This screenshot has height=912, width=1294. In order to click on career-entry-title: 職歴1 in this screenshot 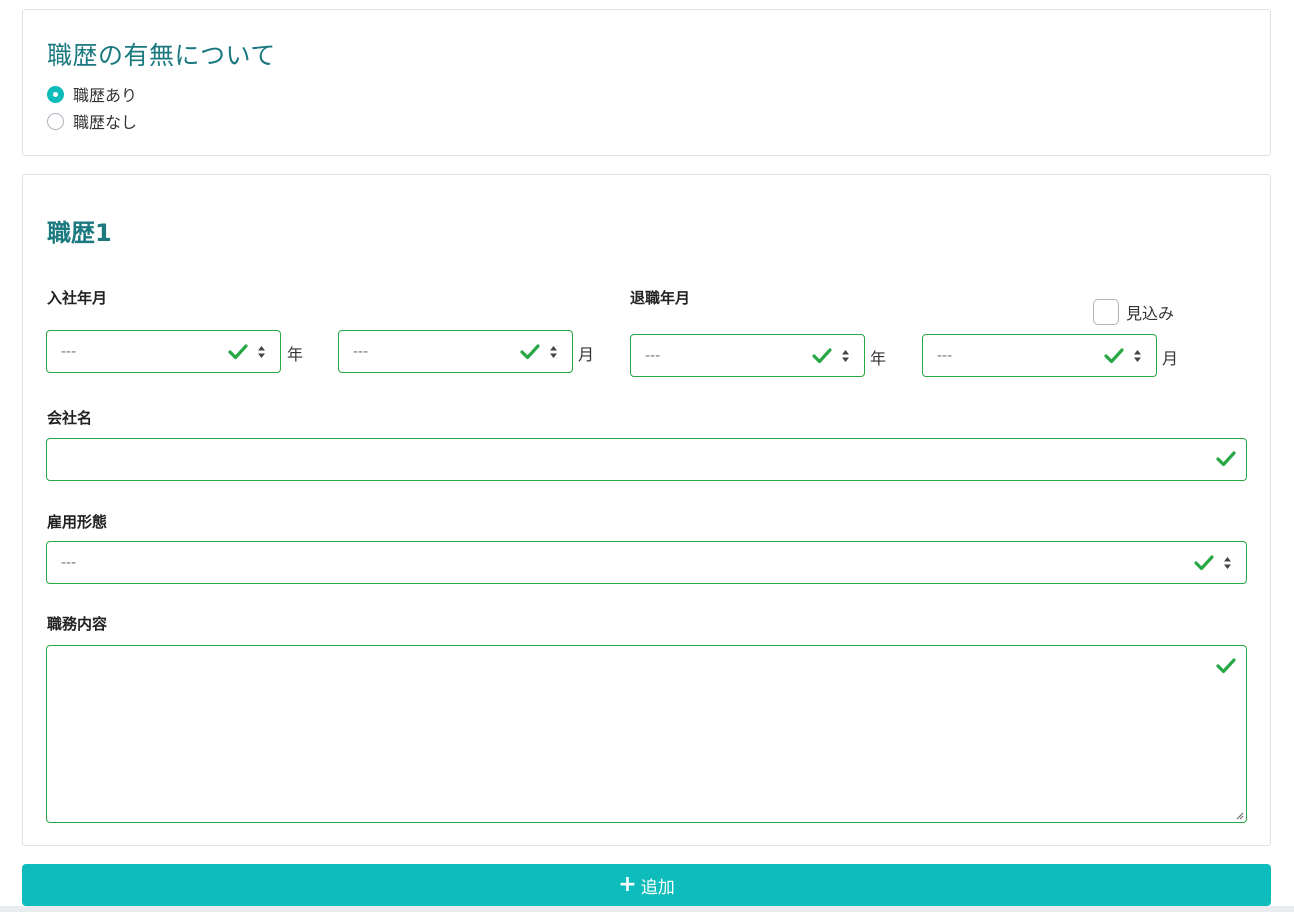, I will do `click(79, 233)`.